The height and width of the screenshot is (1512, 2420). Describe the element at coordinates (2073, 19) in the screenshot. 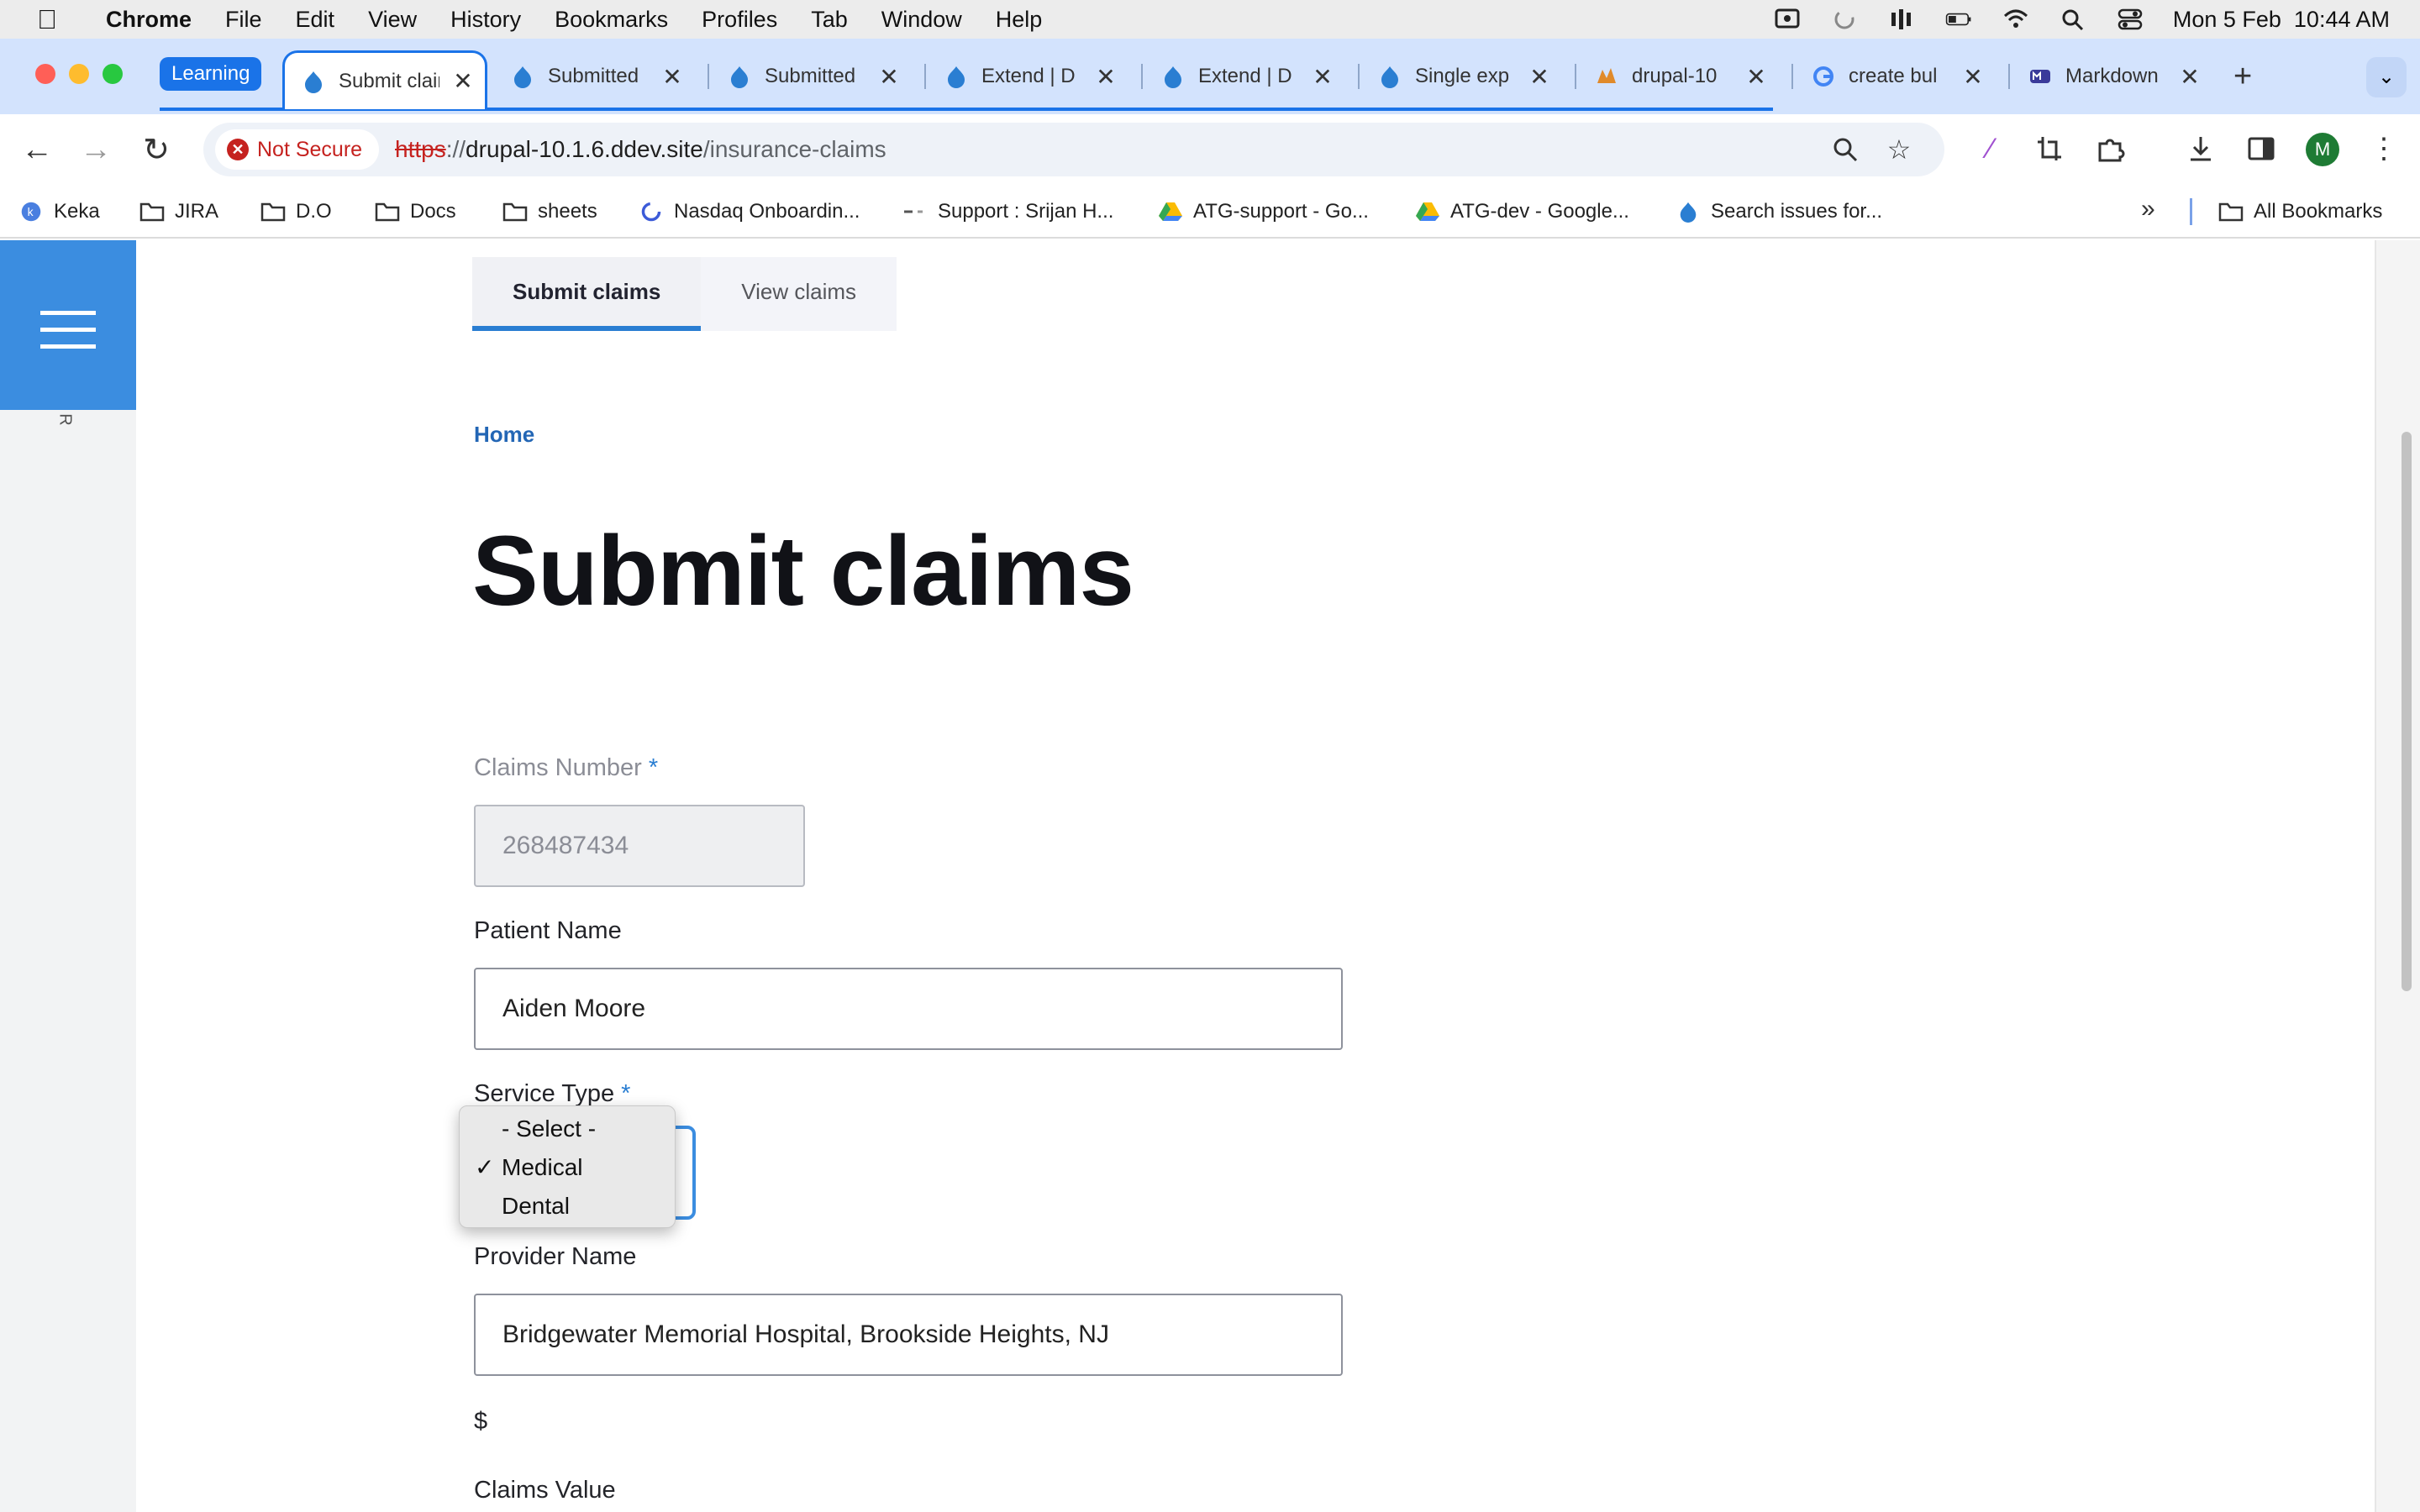

I see `spotlight-search-icon` at that location.